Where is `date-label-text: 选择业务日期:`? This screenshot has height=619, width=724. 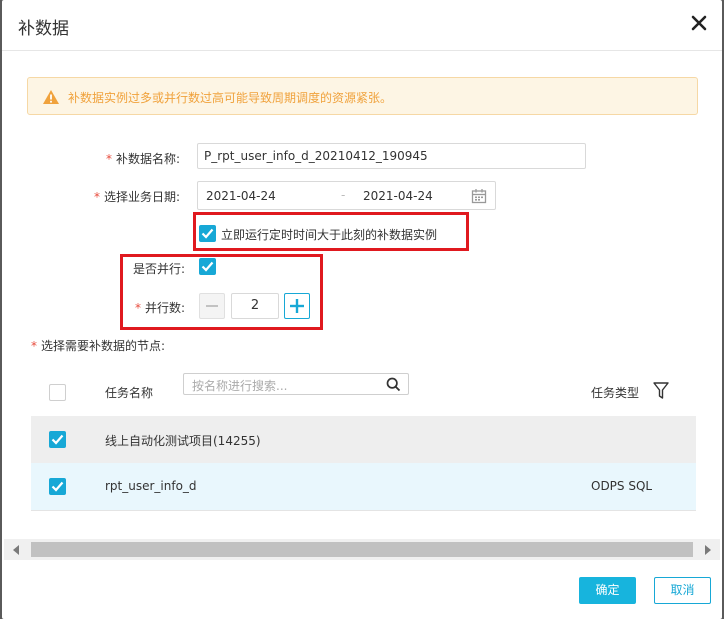
date-label-text: 选择业务日期: is located at coordinates (142, 197).